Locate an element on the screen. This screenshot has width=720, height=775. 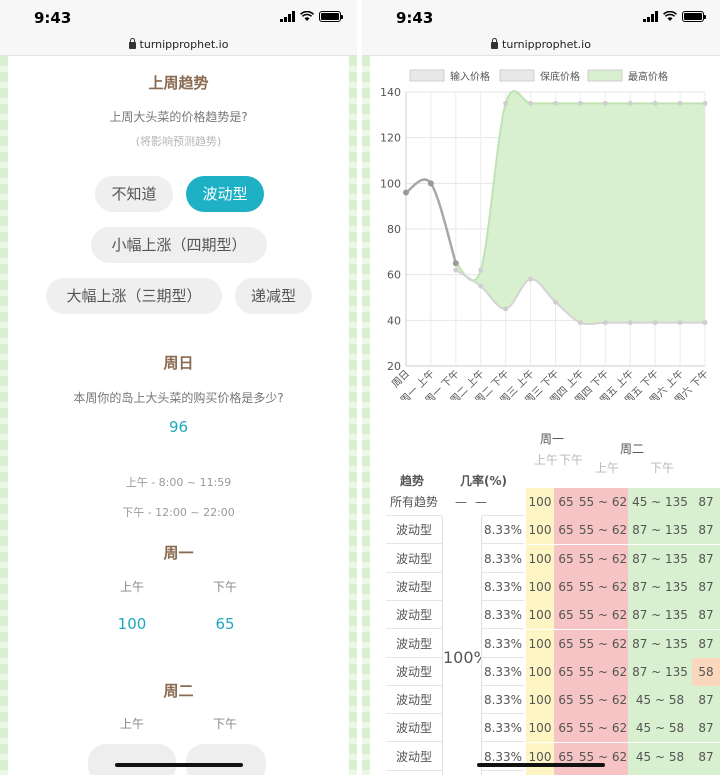
table-row: 波动型 8.33% 100 65 55 ~ 62 87 ~ 135 58 is located at coordinates (553, 671).